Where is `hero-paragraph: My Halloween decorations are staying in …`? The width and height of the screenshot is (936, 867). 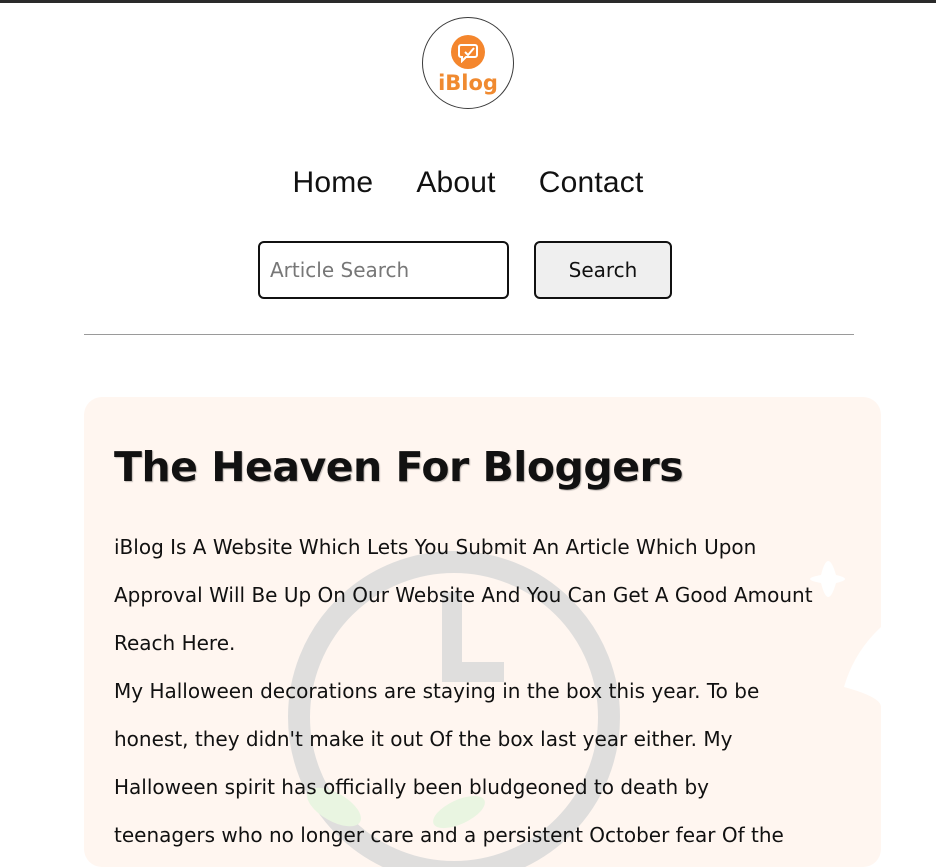 hero-paragraph: My Halloween decorations are staying in … is located at coordinates (449, 763).